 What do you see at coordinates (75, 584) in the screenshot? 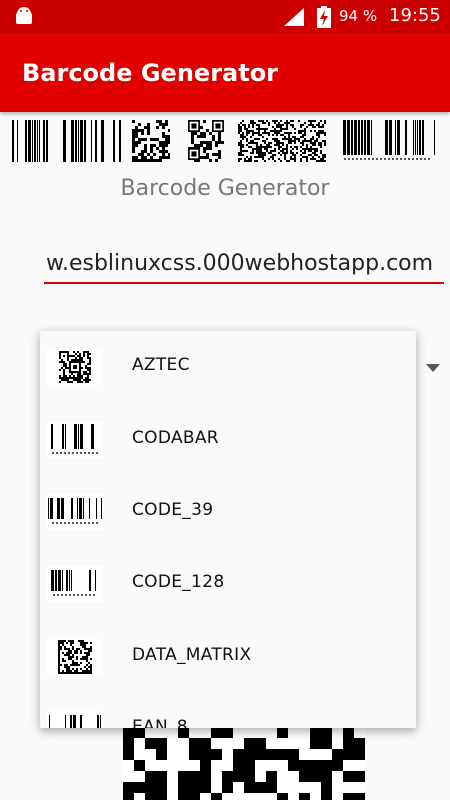
I see `code128-barcode-icon` at bounding box center [75, 584].